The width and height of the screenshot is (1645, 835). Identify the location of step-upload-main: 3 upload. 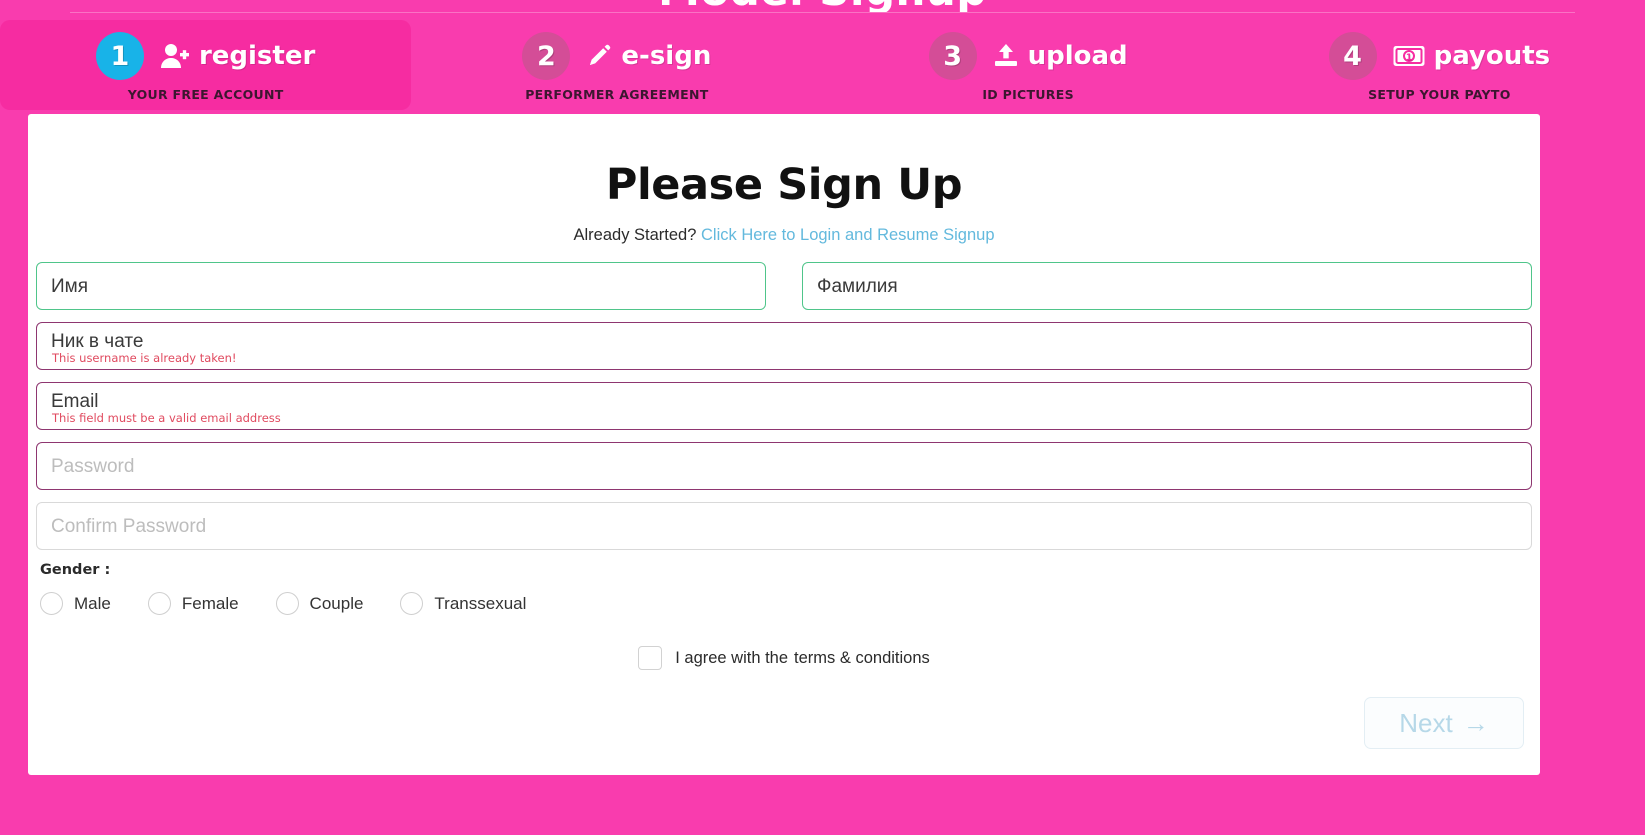
(1028, 56).